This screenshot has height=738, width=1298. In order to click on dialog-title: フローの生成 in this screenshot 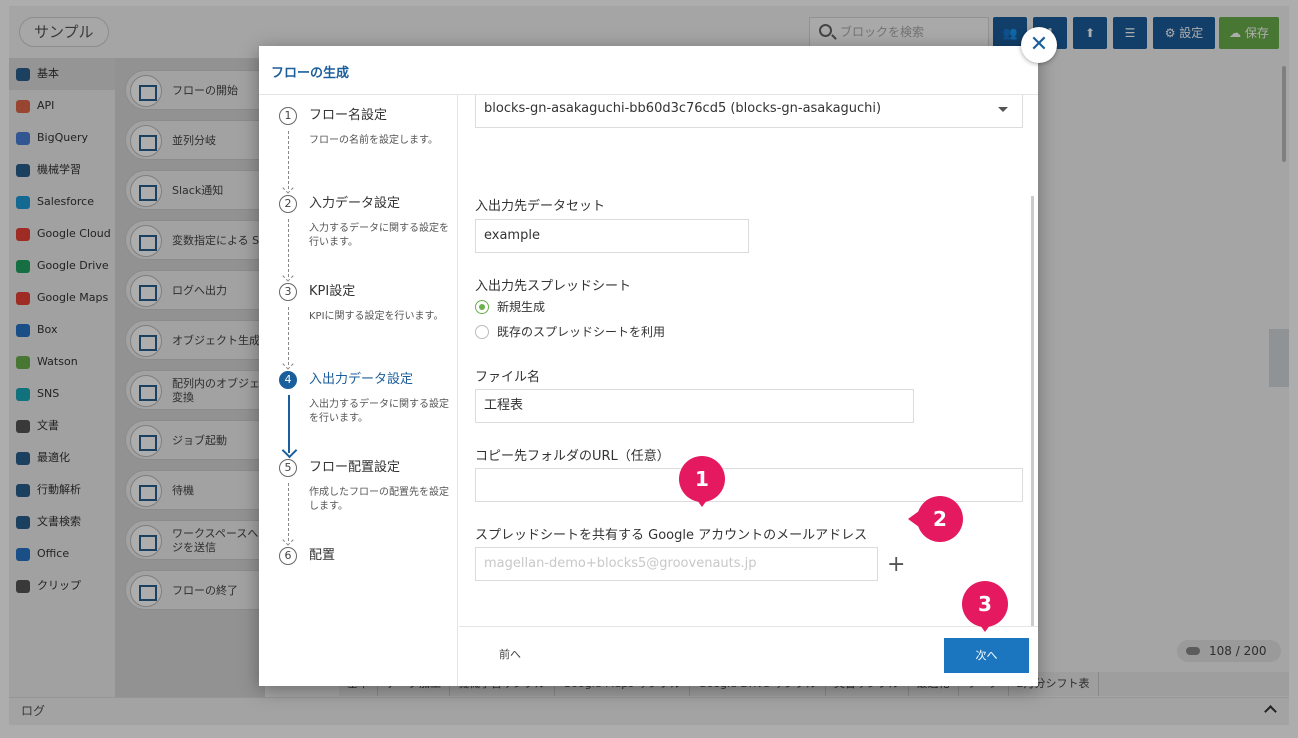, I will do `click(310, 73)`.